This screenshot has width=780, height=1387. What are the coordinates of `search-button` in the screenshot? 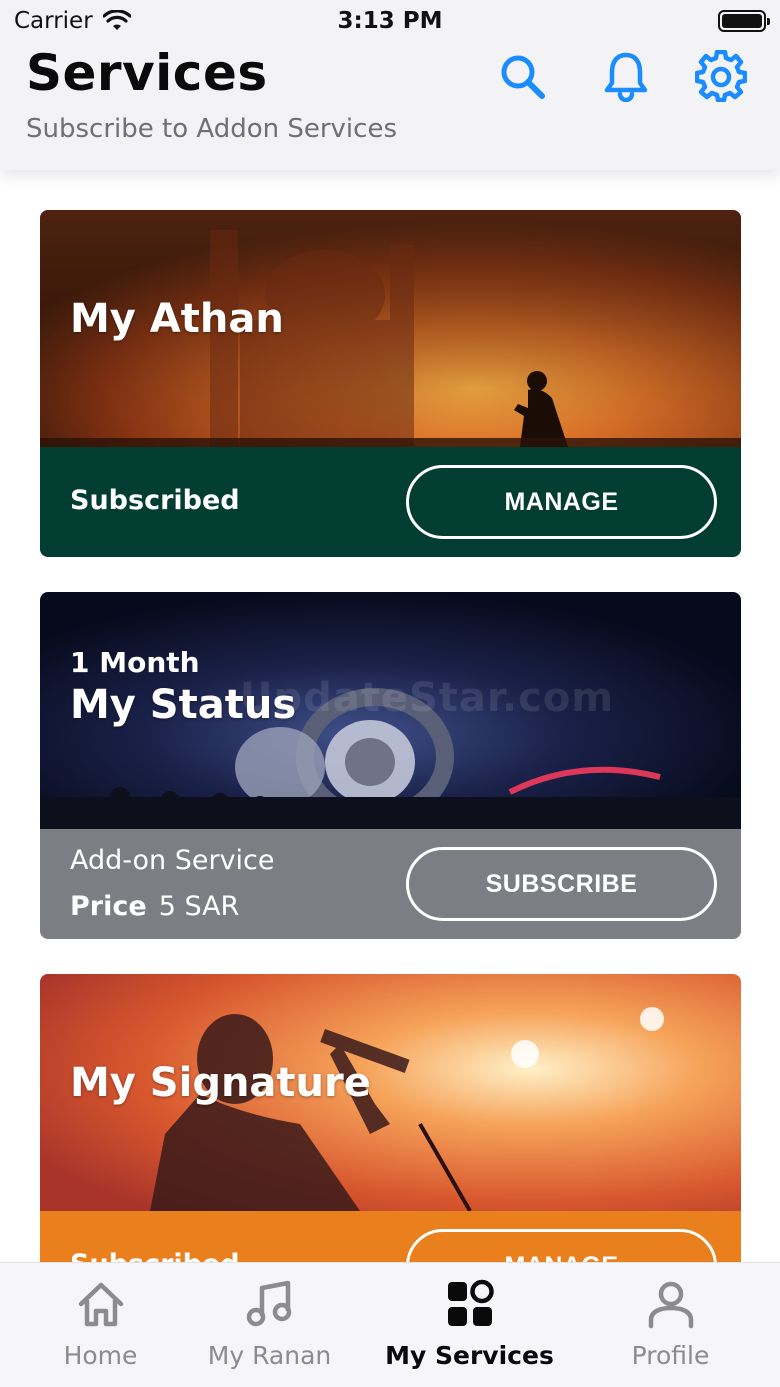 It's located at (522, 76).